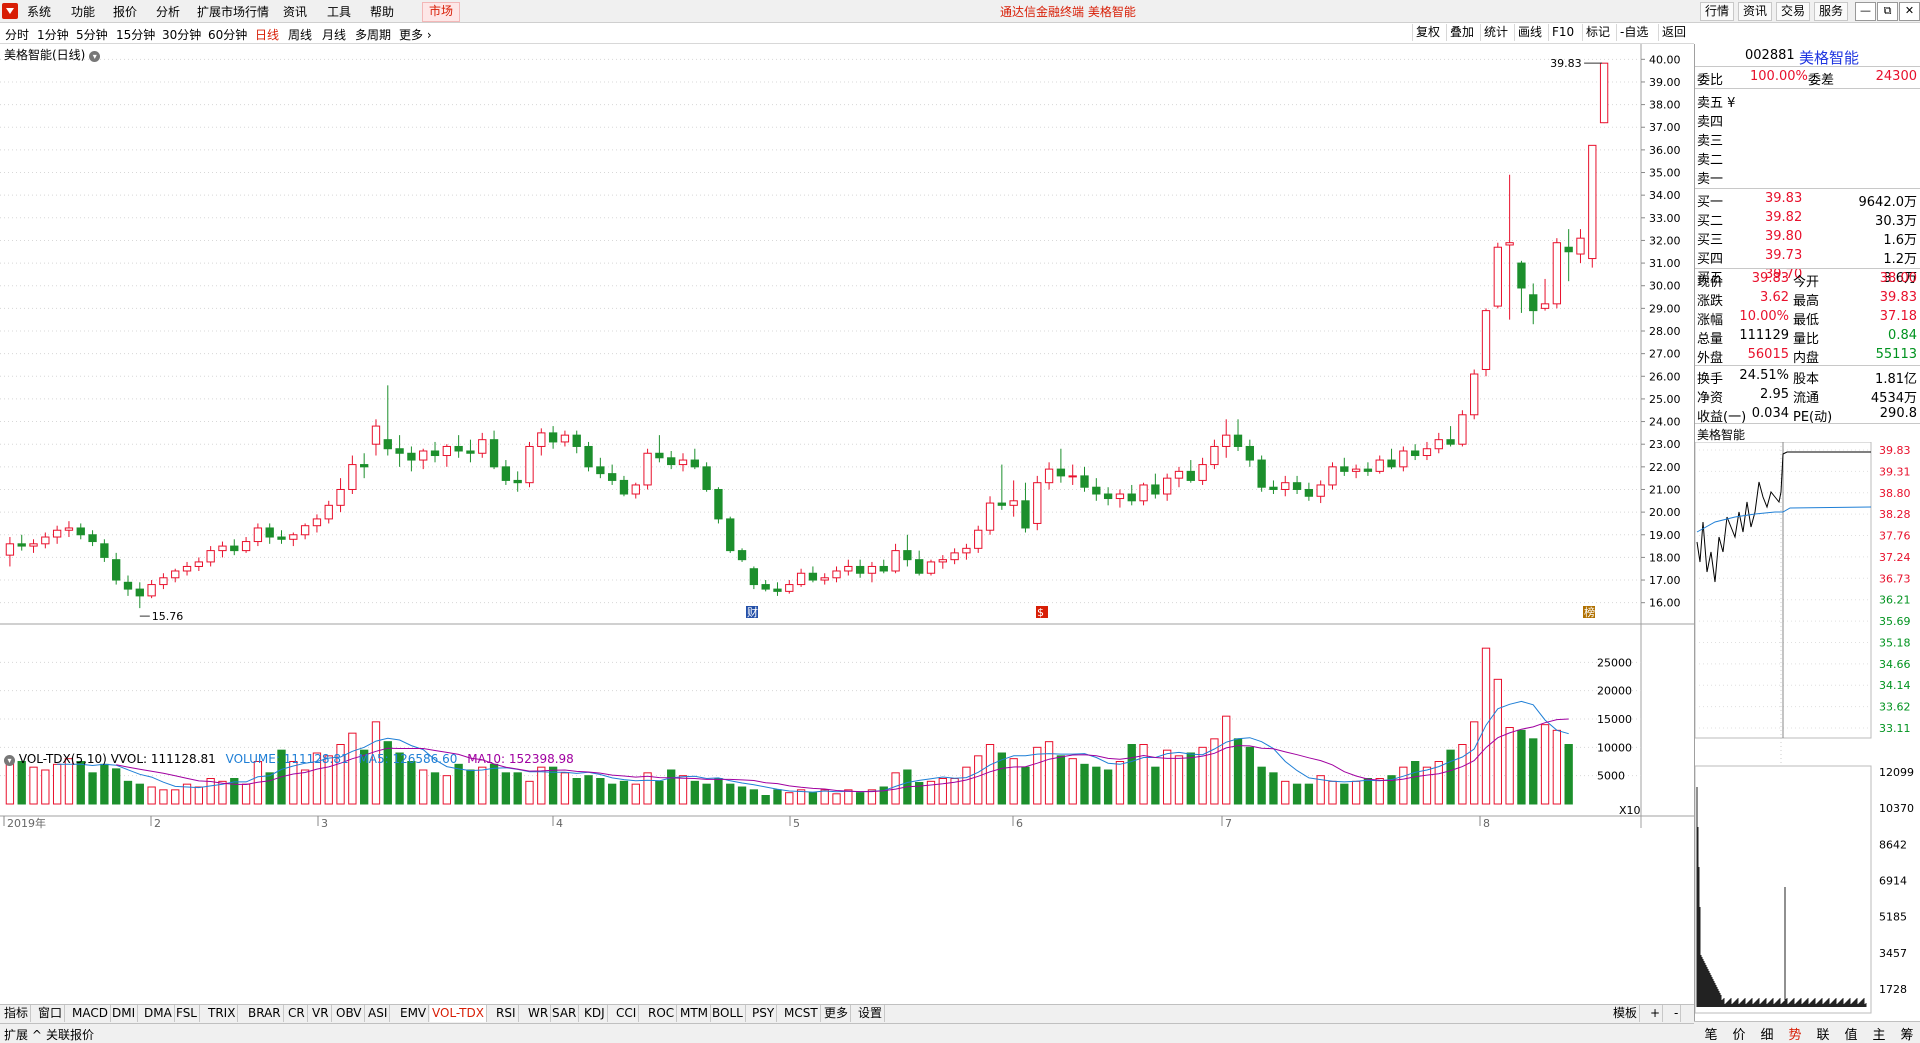 This screenshot has height=1043, width=1920. Describe the element at coordinates (1774, 394) in the screenshot. I see `stat-value: 2.95` at that location.